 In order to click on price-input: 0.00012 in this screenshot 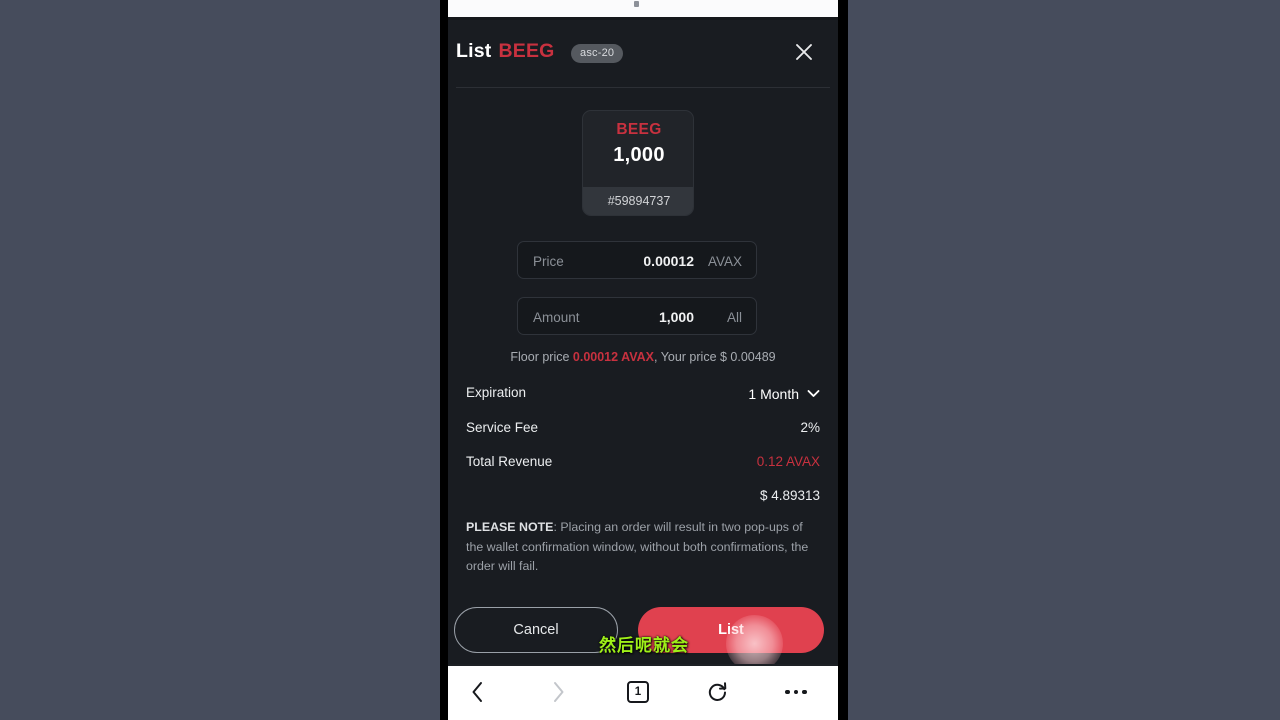, I will do `click(668, 261)`.